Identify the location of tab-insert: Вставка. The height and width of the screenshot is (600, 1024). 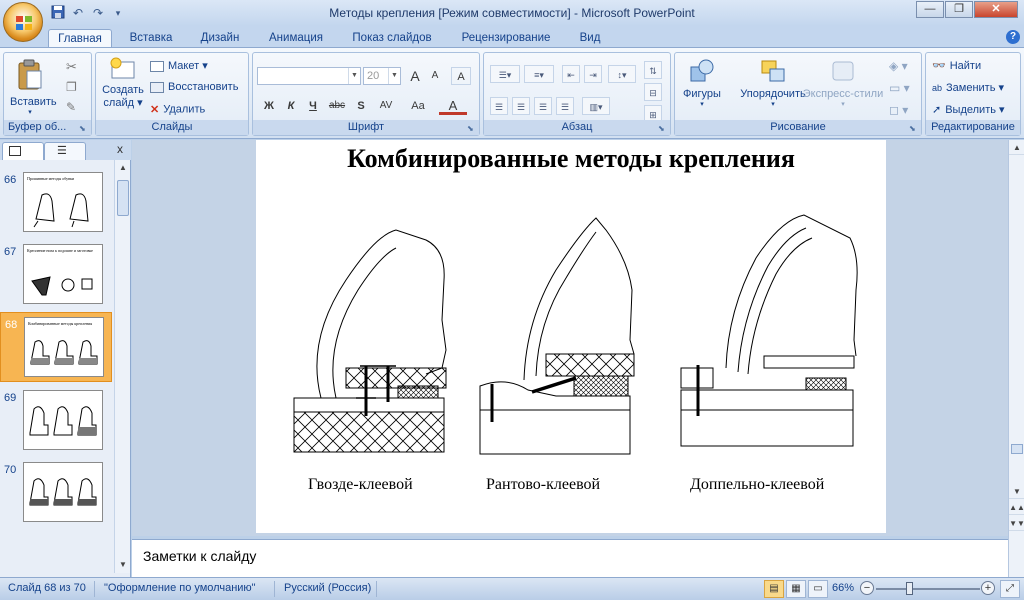
(151, 38).